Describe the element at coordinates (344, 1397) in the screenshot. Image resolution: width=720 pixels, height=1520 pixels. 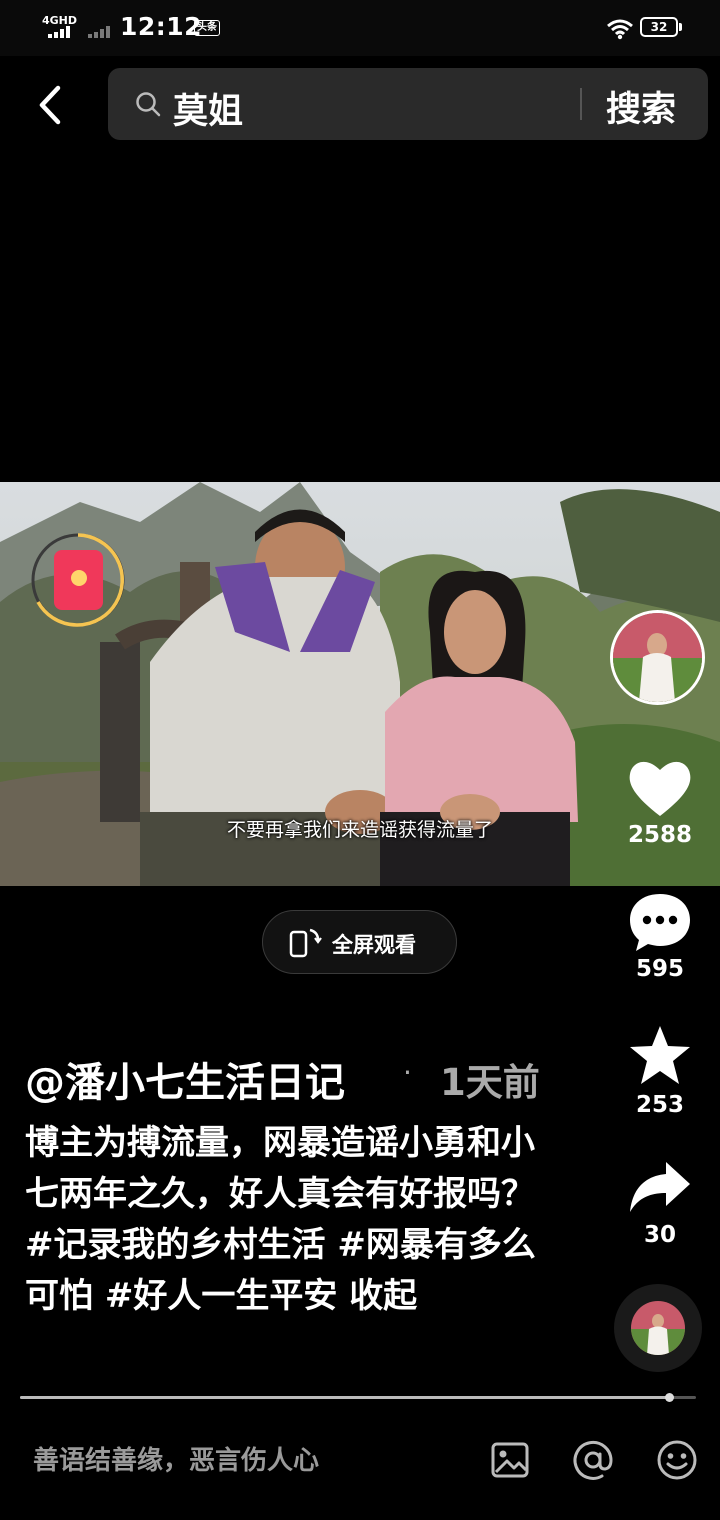
I see `video-progress-fill` at that location.